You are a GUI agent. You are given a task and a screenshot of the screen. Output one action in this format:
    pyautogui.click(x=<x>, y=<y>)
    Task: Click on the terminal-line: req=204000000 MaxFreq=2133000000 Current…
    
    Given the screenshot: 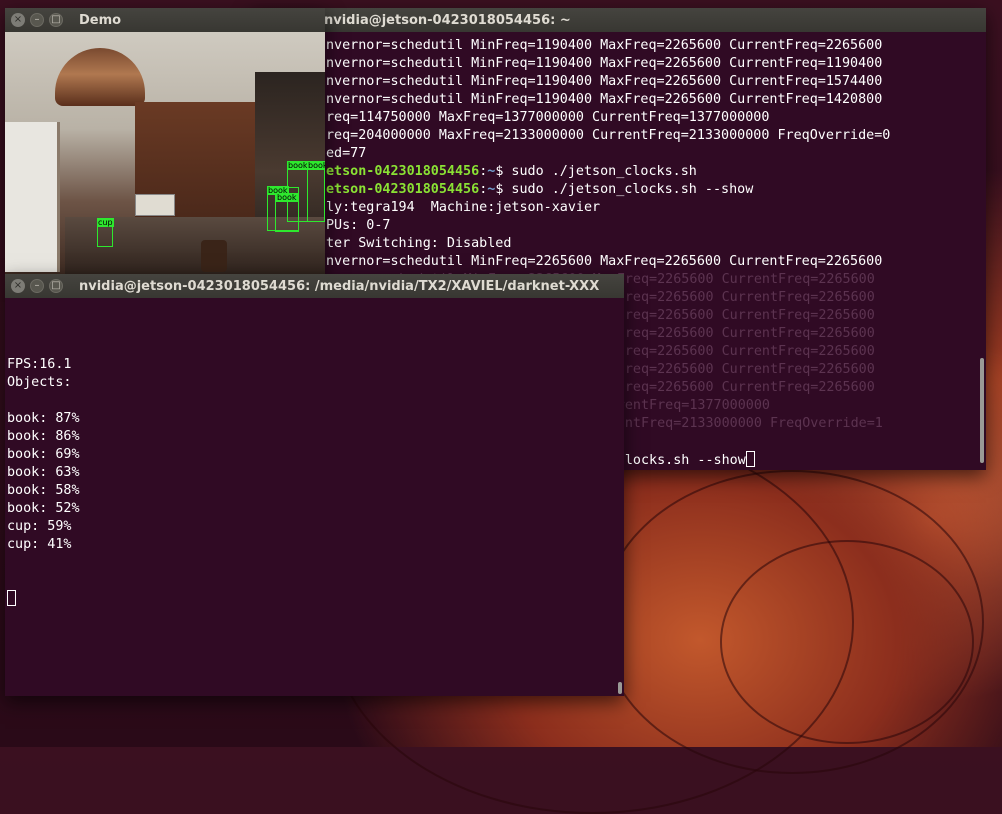 What is the action you would take?
    pyautogui.click(x=620, y=136)
    